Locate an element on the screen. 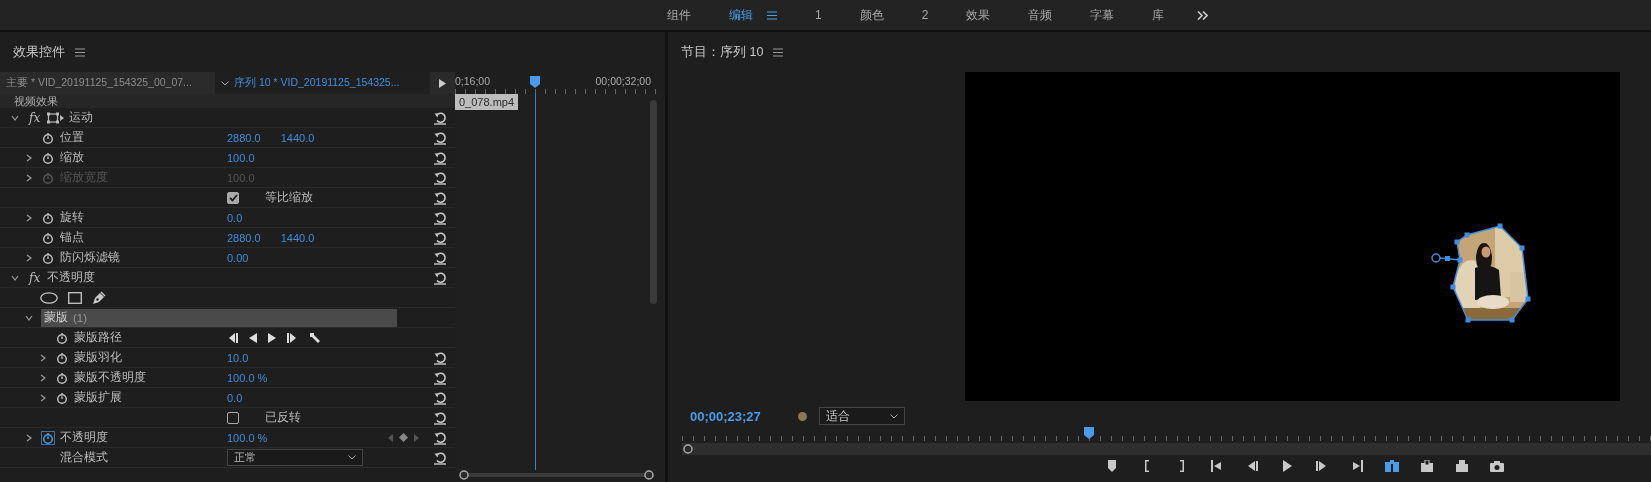  blend-mode-dropdown: 正常 is located at coordinates (295, 457).